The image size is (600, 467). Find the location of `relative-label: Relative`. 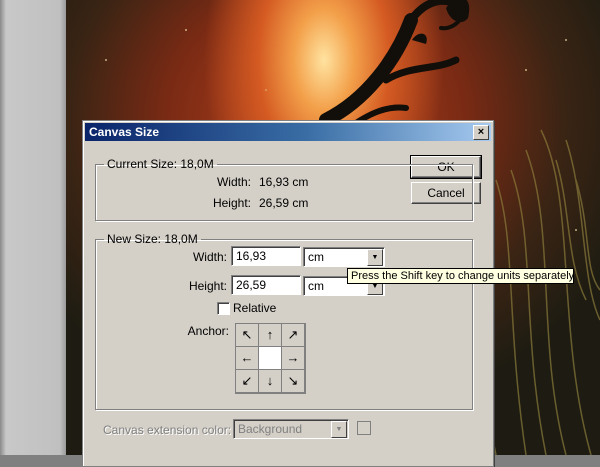

relative-label: Relative is located at coordinates (254, 308).